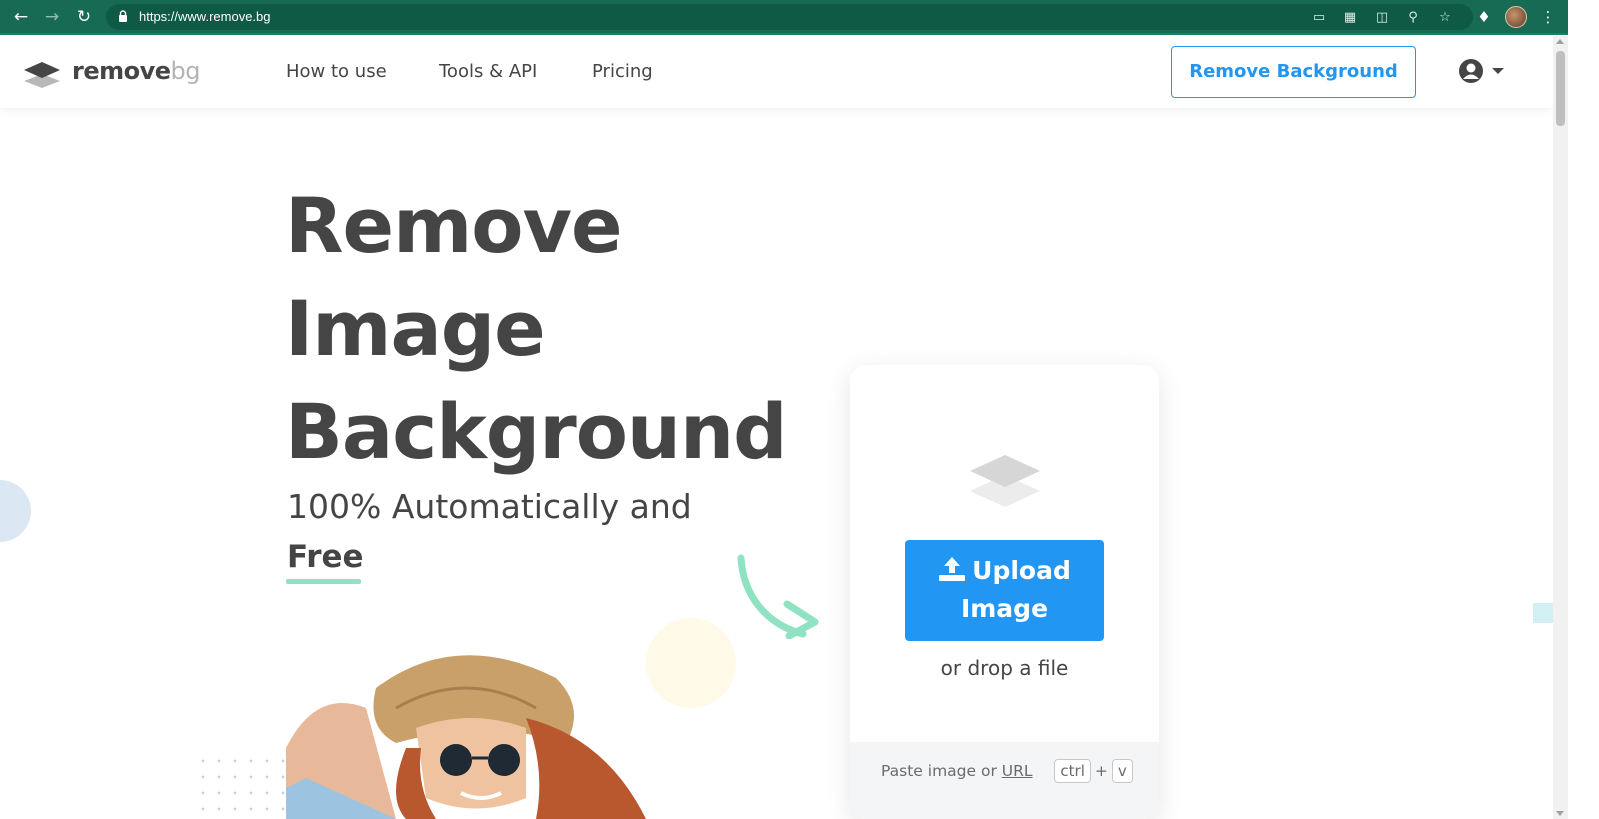 Image resolution: width=1599 pixels, height=819 pixels. What do you see at coordinates (622, 72) in the screenshot?
I see `nav-pricing: Pricing` at bounding box center [622, 72].